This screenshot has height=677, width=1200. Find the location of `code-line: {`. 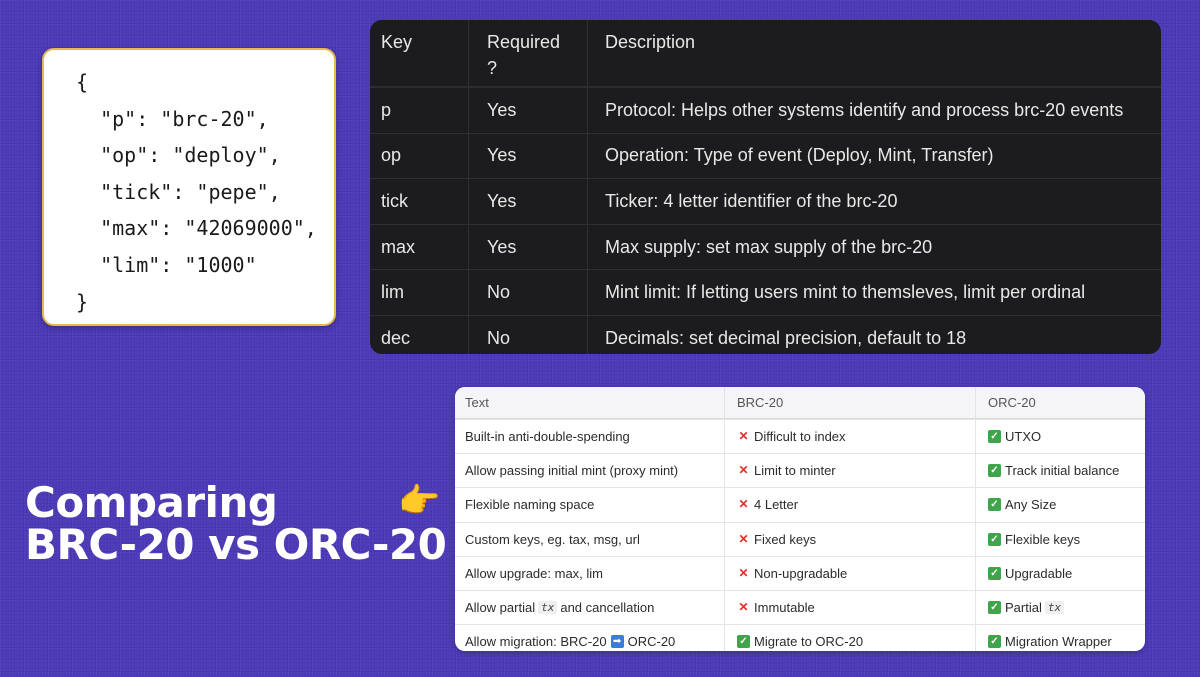

code-line: { is located at coordinates (82, 82).